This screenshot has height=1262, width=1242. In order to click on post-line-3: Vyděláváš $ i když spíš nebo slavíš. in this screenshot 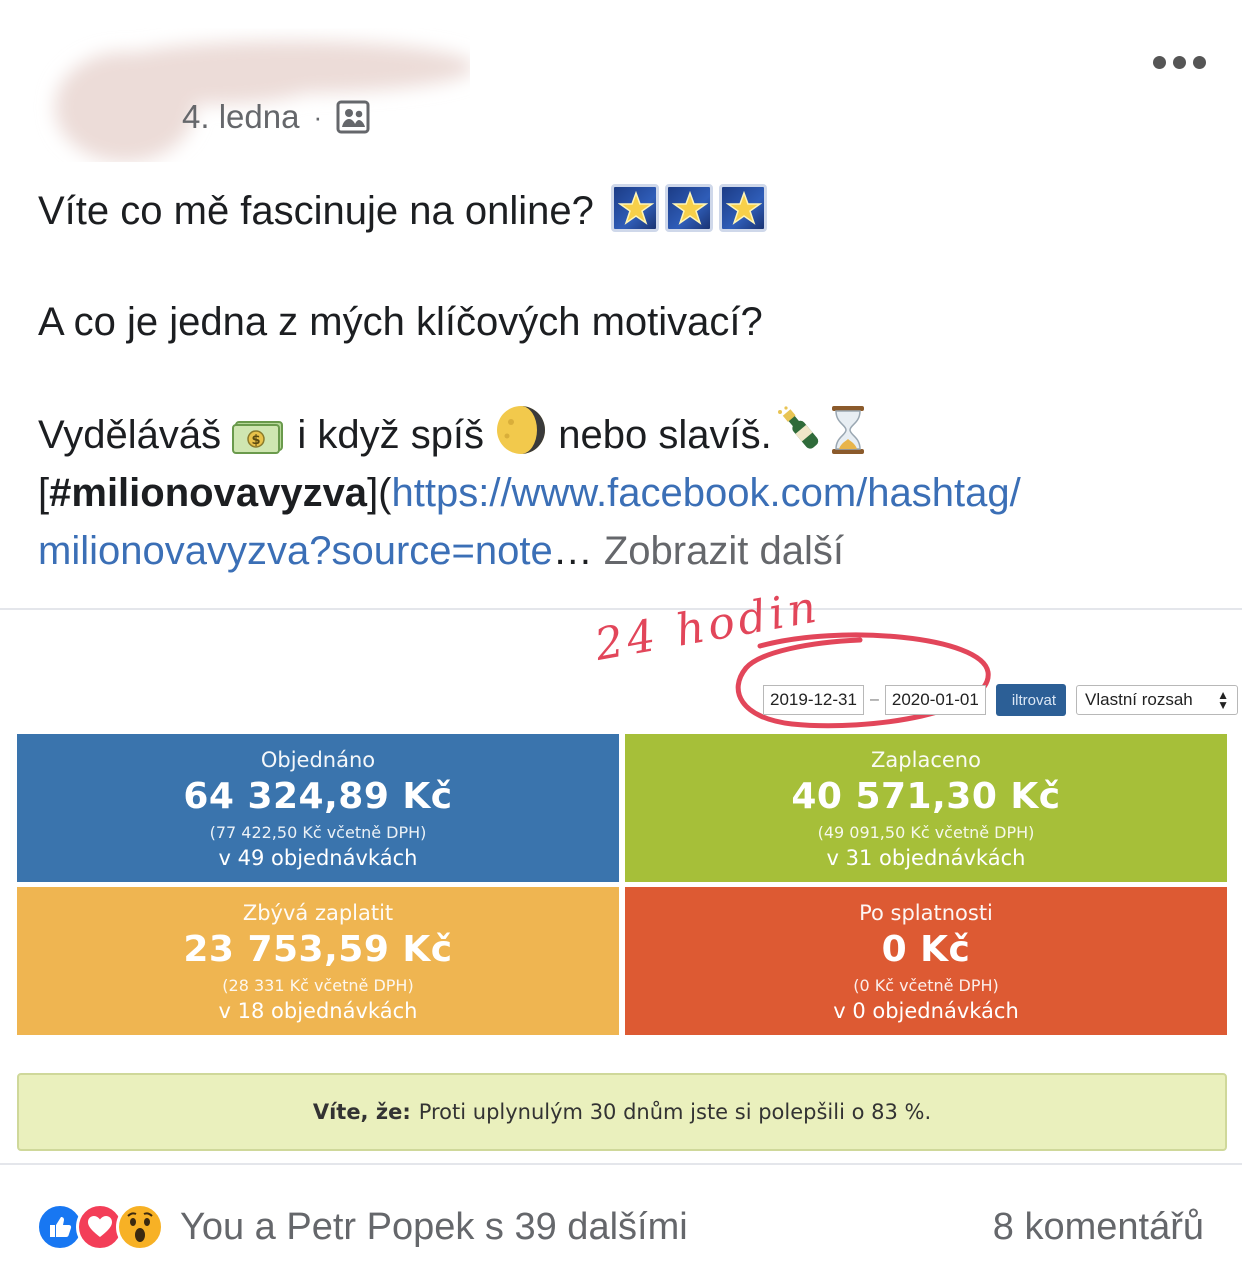, I will do `click(628, 434)`.